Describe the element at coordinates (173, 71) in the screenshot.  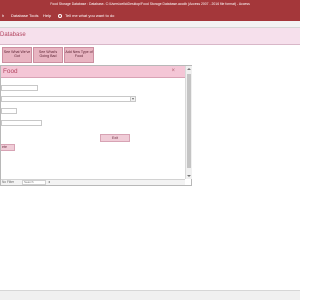
I see `close-icon: ×` at that location.